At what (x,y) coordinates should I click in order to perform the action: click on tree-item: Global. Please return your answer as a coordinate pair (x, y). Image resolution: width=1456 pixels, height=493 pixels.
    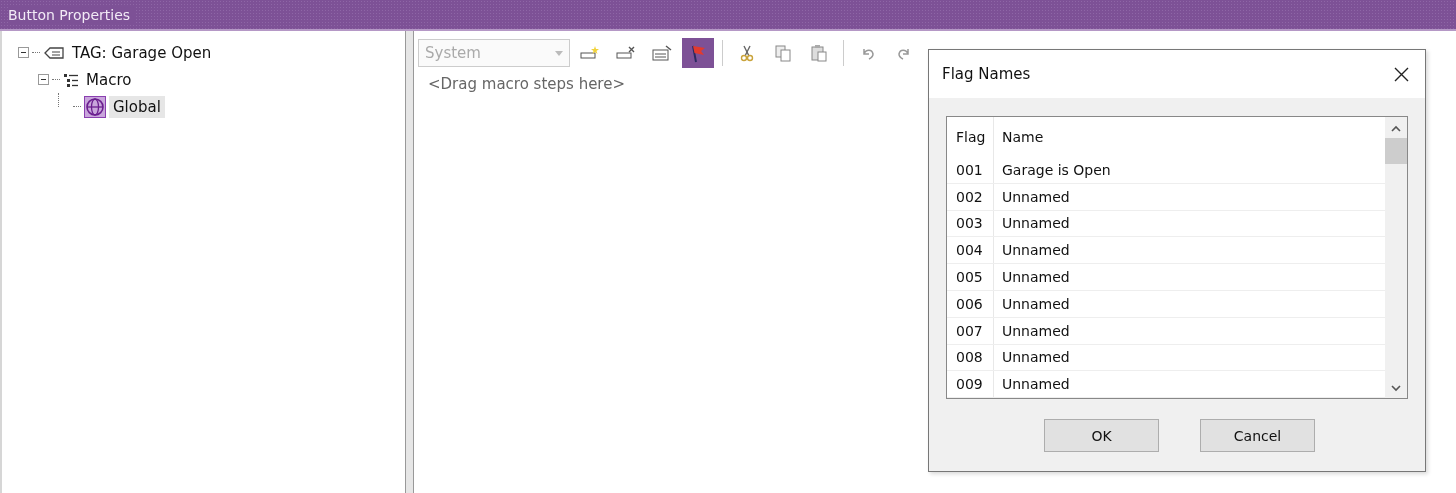
    Looking at the image, I should click on (137, 106).